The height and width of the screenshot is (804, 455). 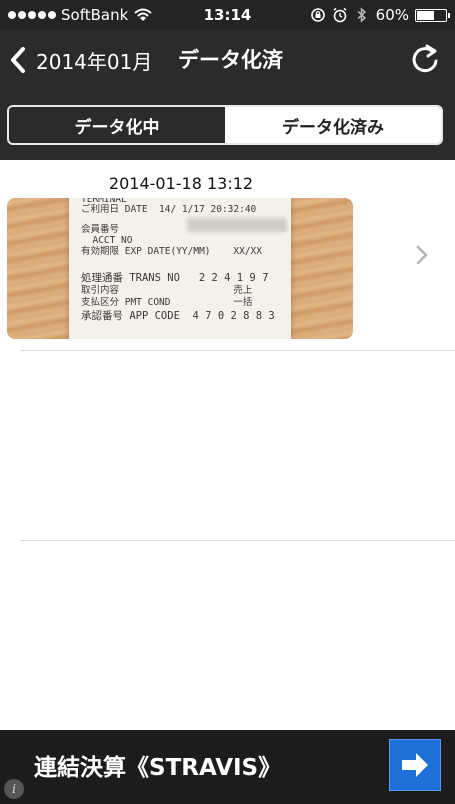 I want to click on redacted-account-number, so click(x=237, y=225).